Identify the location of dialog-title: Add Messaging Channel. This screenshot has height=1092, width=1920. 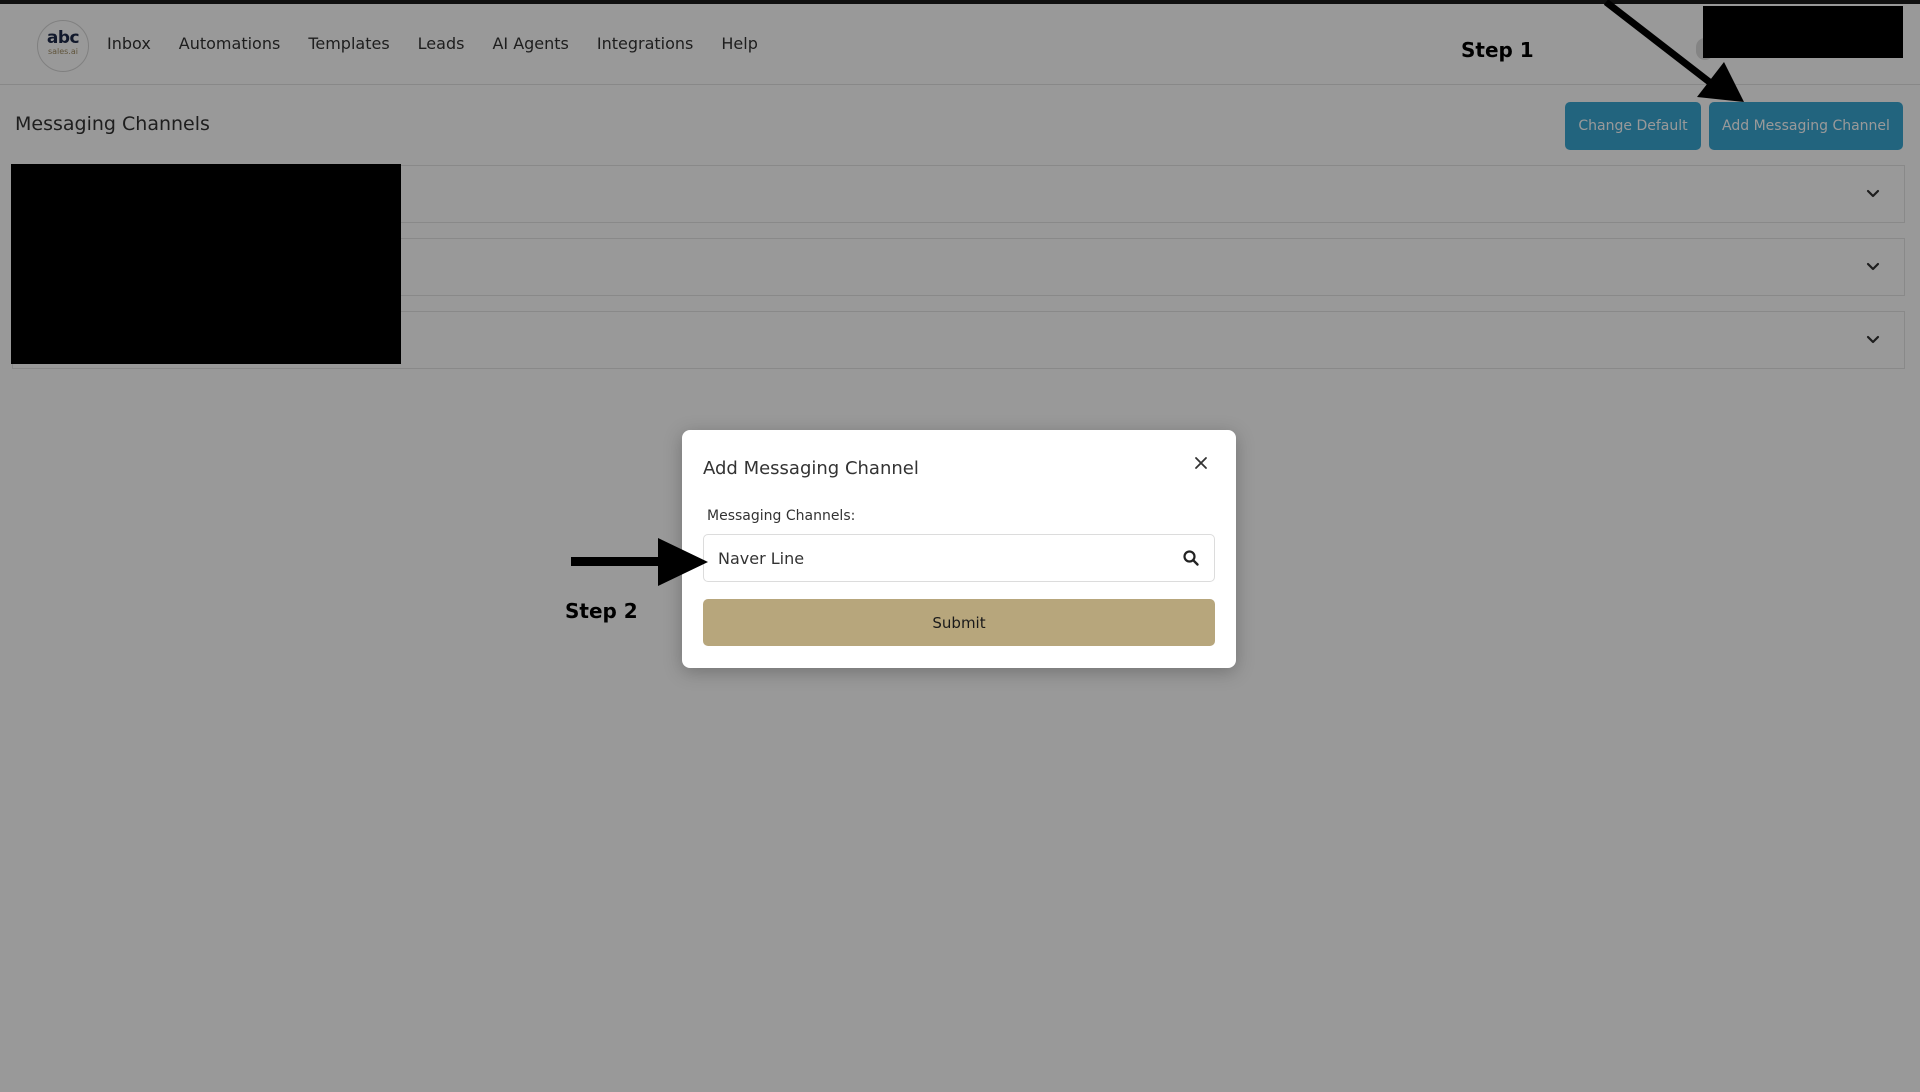
(811, 468).